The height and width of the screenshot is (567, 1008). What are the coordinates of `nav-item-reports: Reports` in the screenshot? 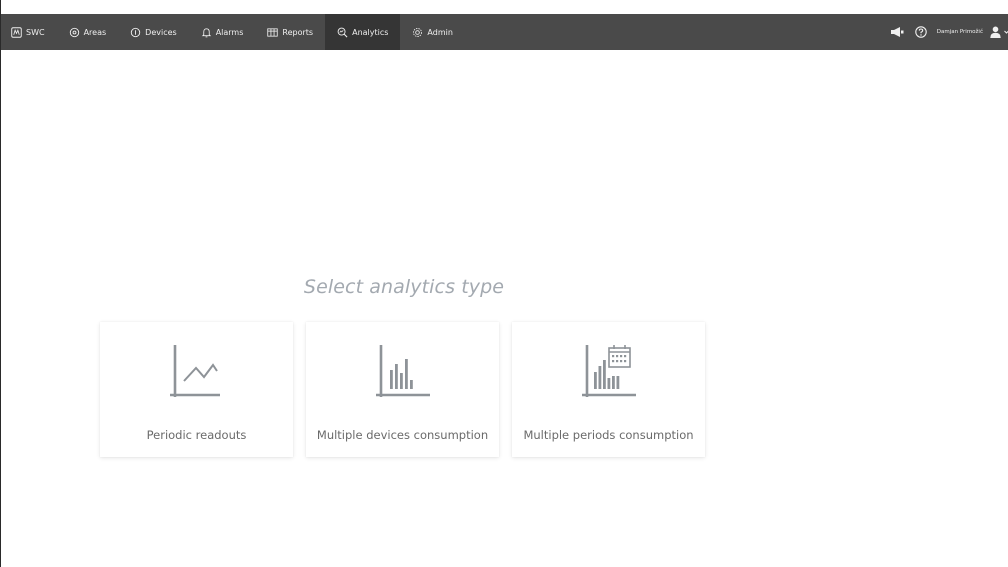 It's located at (290, 32).